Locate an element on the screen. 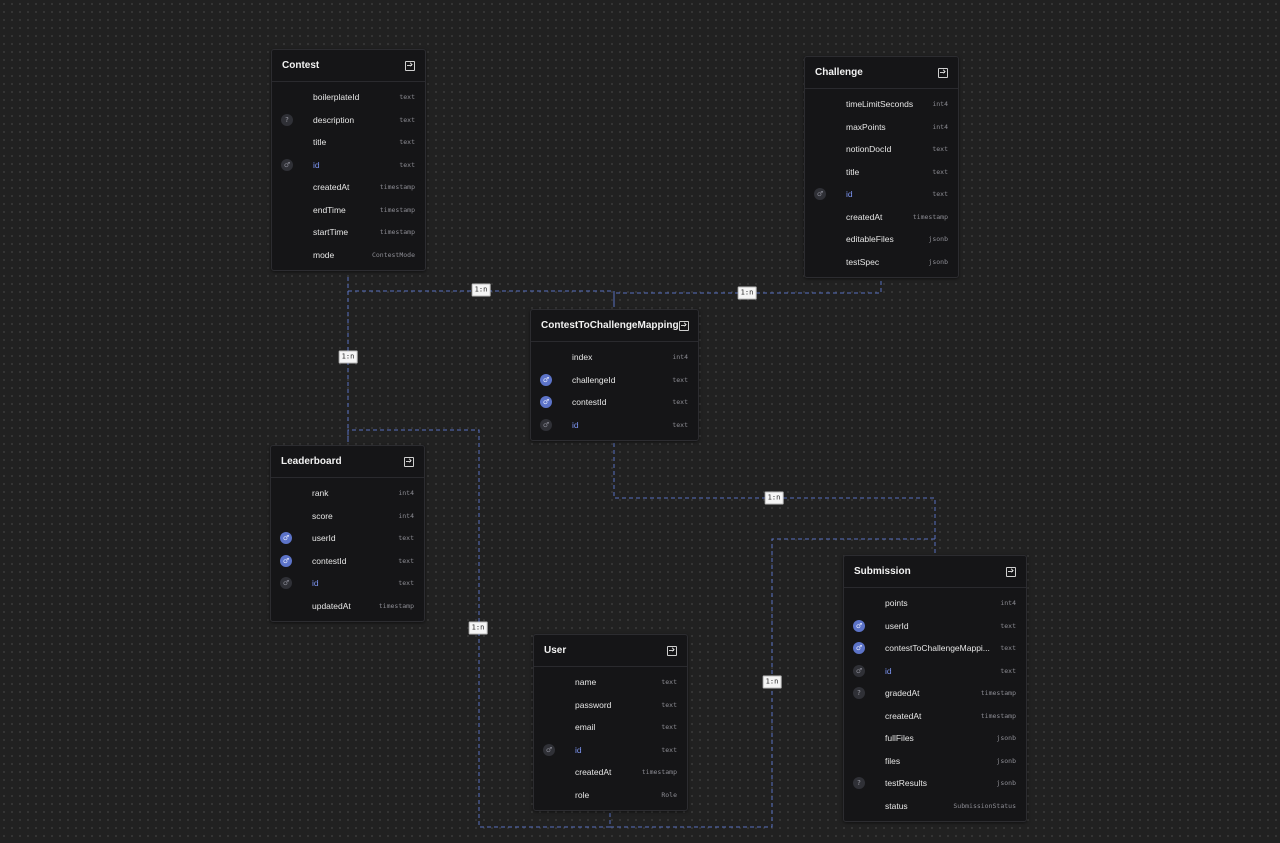  column-row: email text is located at coordinates (610, 727).